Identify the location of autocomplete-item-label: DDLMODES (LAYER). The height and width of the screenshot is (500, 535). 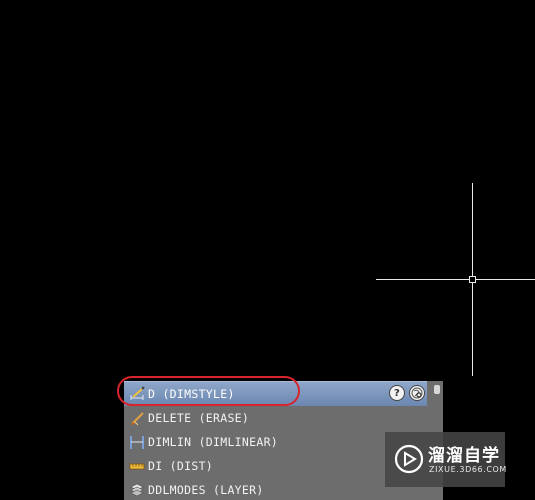
(206, 490).